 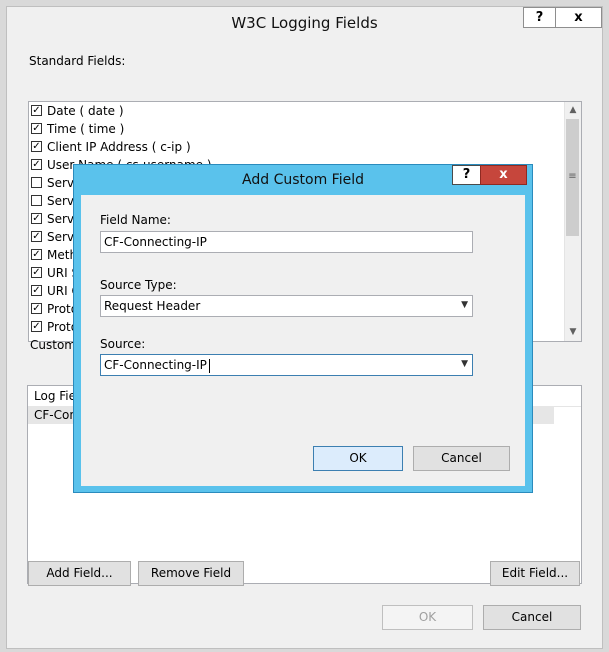 I want to click on window-title: W3C Logging Fields, so click(x=304, y=23).